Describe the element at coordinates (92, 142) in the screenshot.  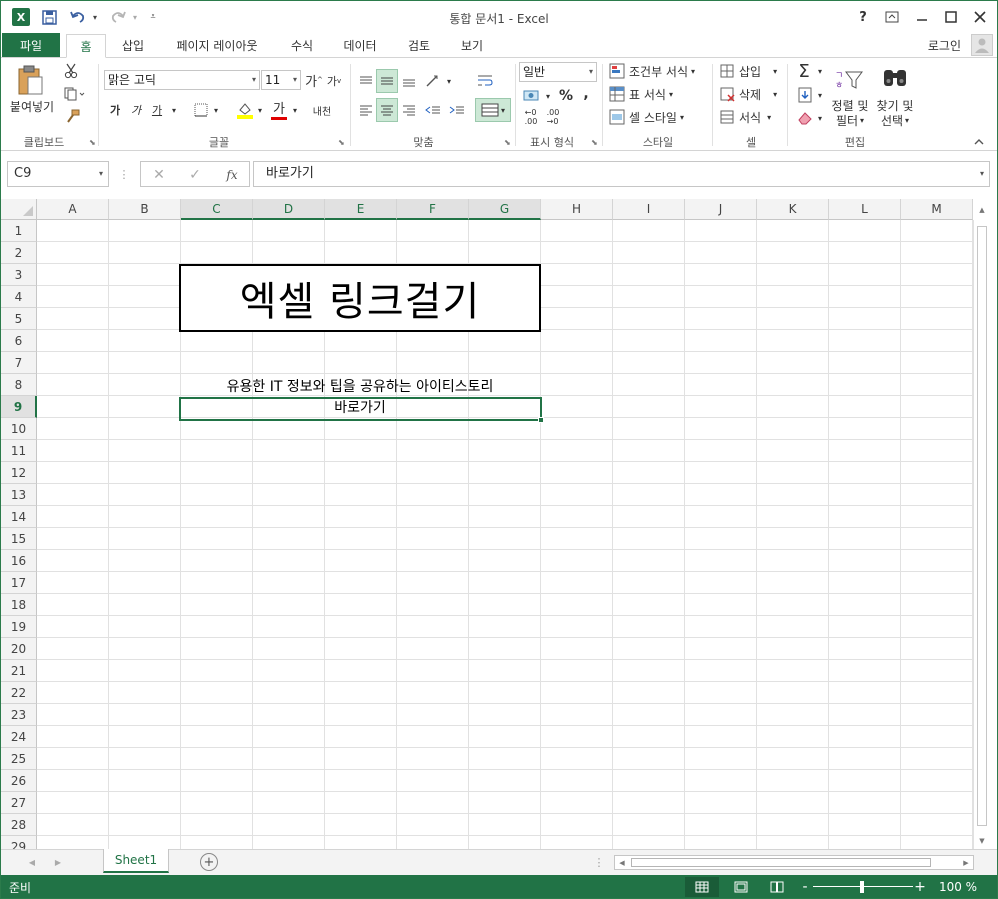
I see `clipboard-launcher-icon: ⬊` at that location.